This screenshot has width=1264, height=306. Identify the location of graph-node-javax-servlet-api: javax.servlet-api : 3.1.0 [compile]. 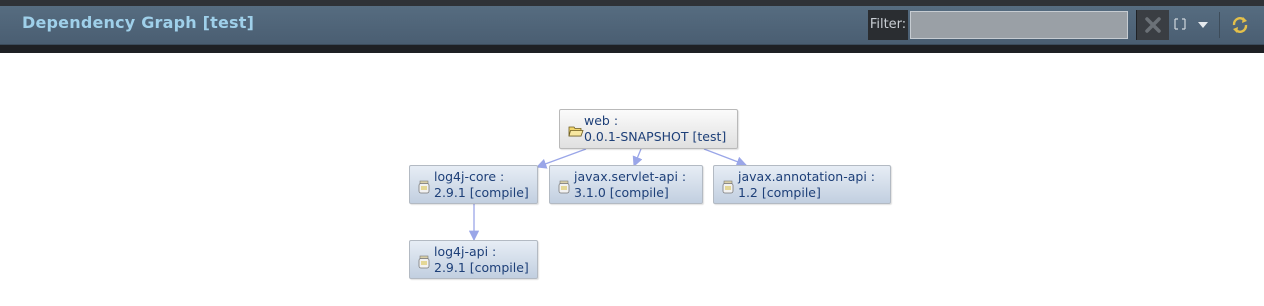
(626, 184).